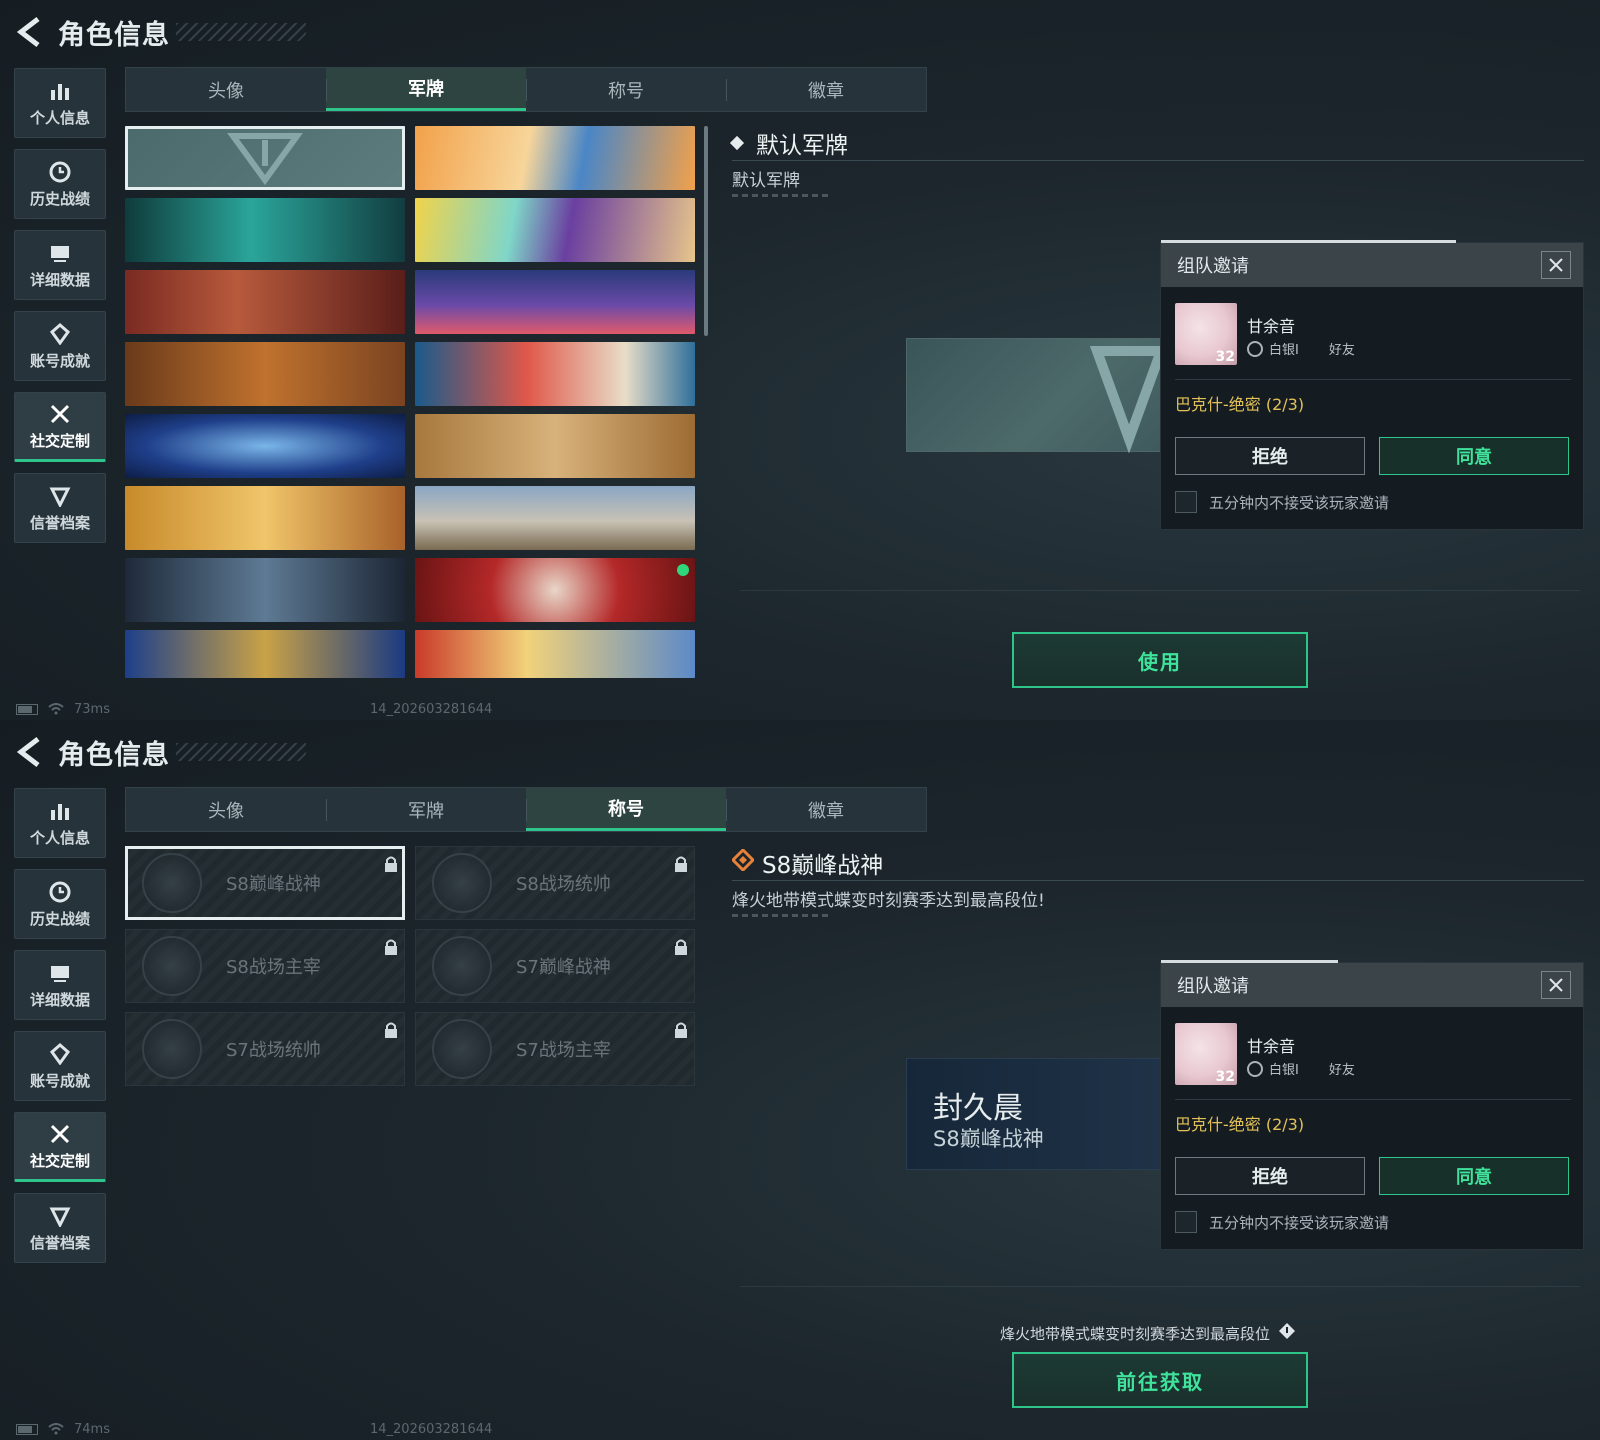  I want to click on tag-card-teal-soldier, so click(265, 230).